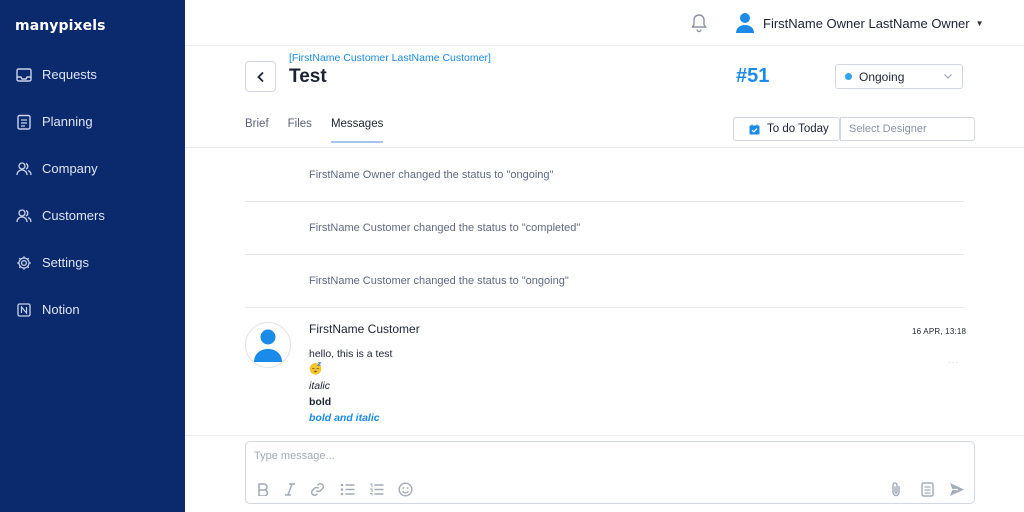 The width and height of the screenshot is (1024, 512). I want to click on sidebar-item-label: Customers, so click(73, 215).